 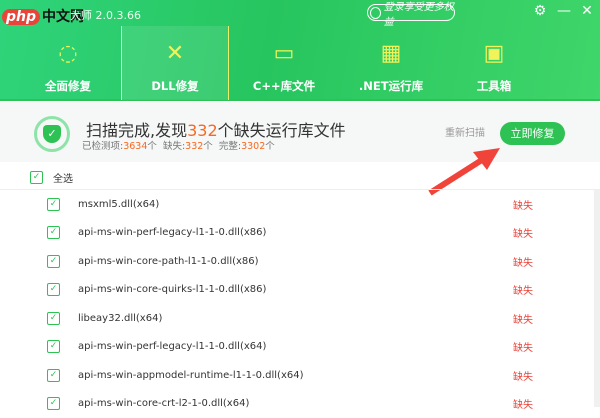 What do you see at coordinates (51, 177) in the screenshot?
I see `select-all: ✓ 全选` at bounding box center [51, 177].